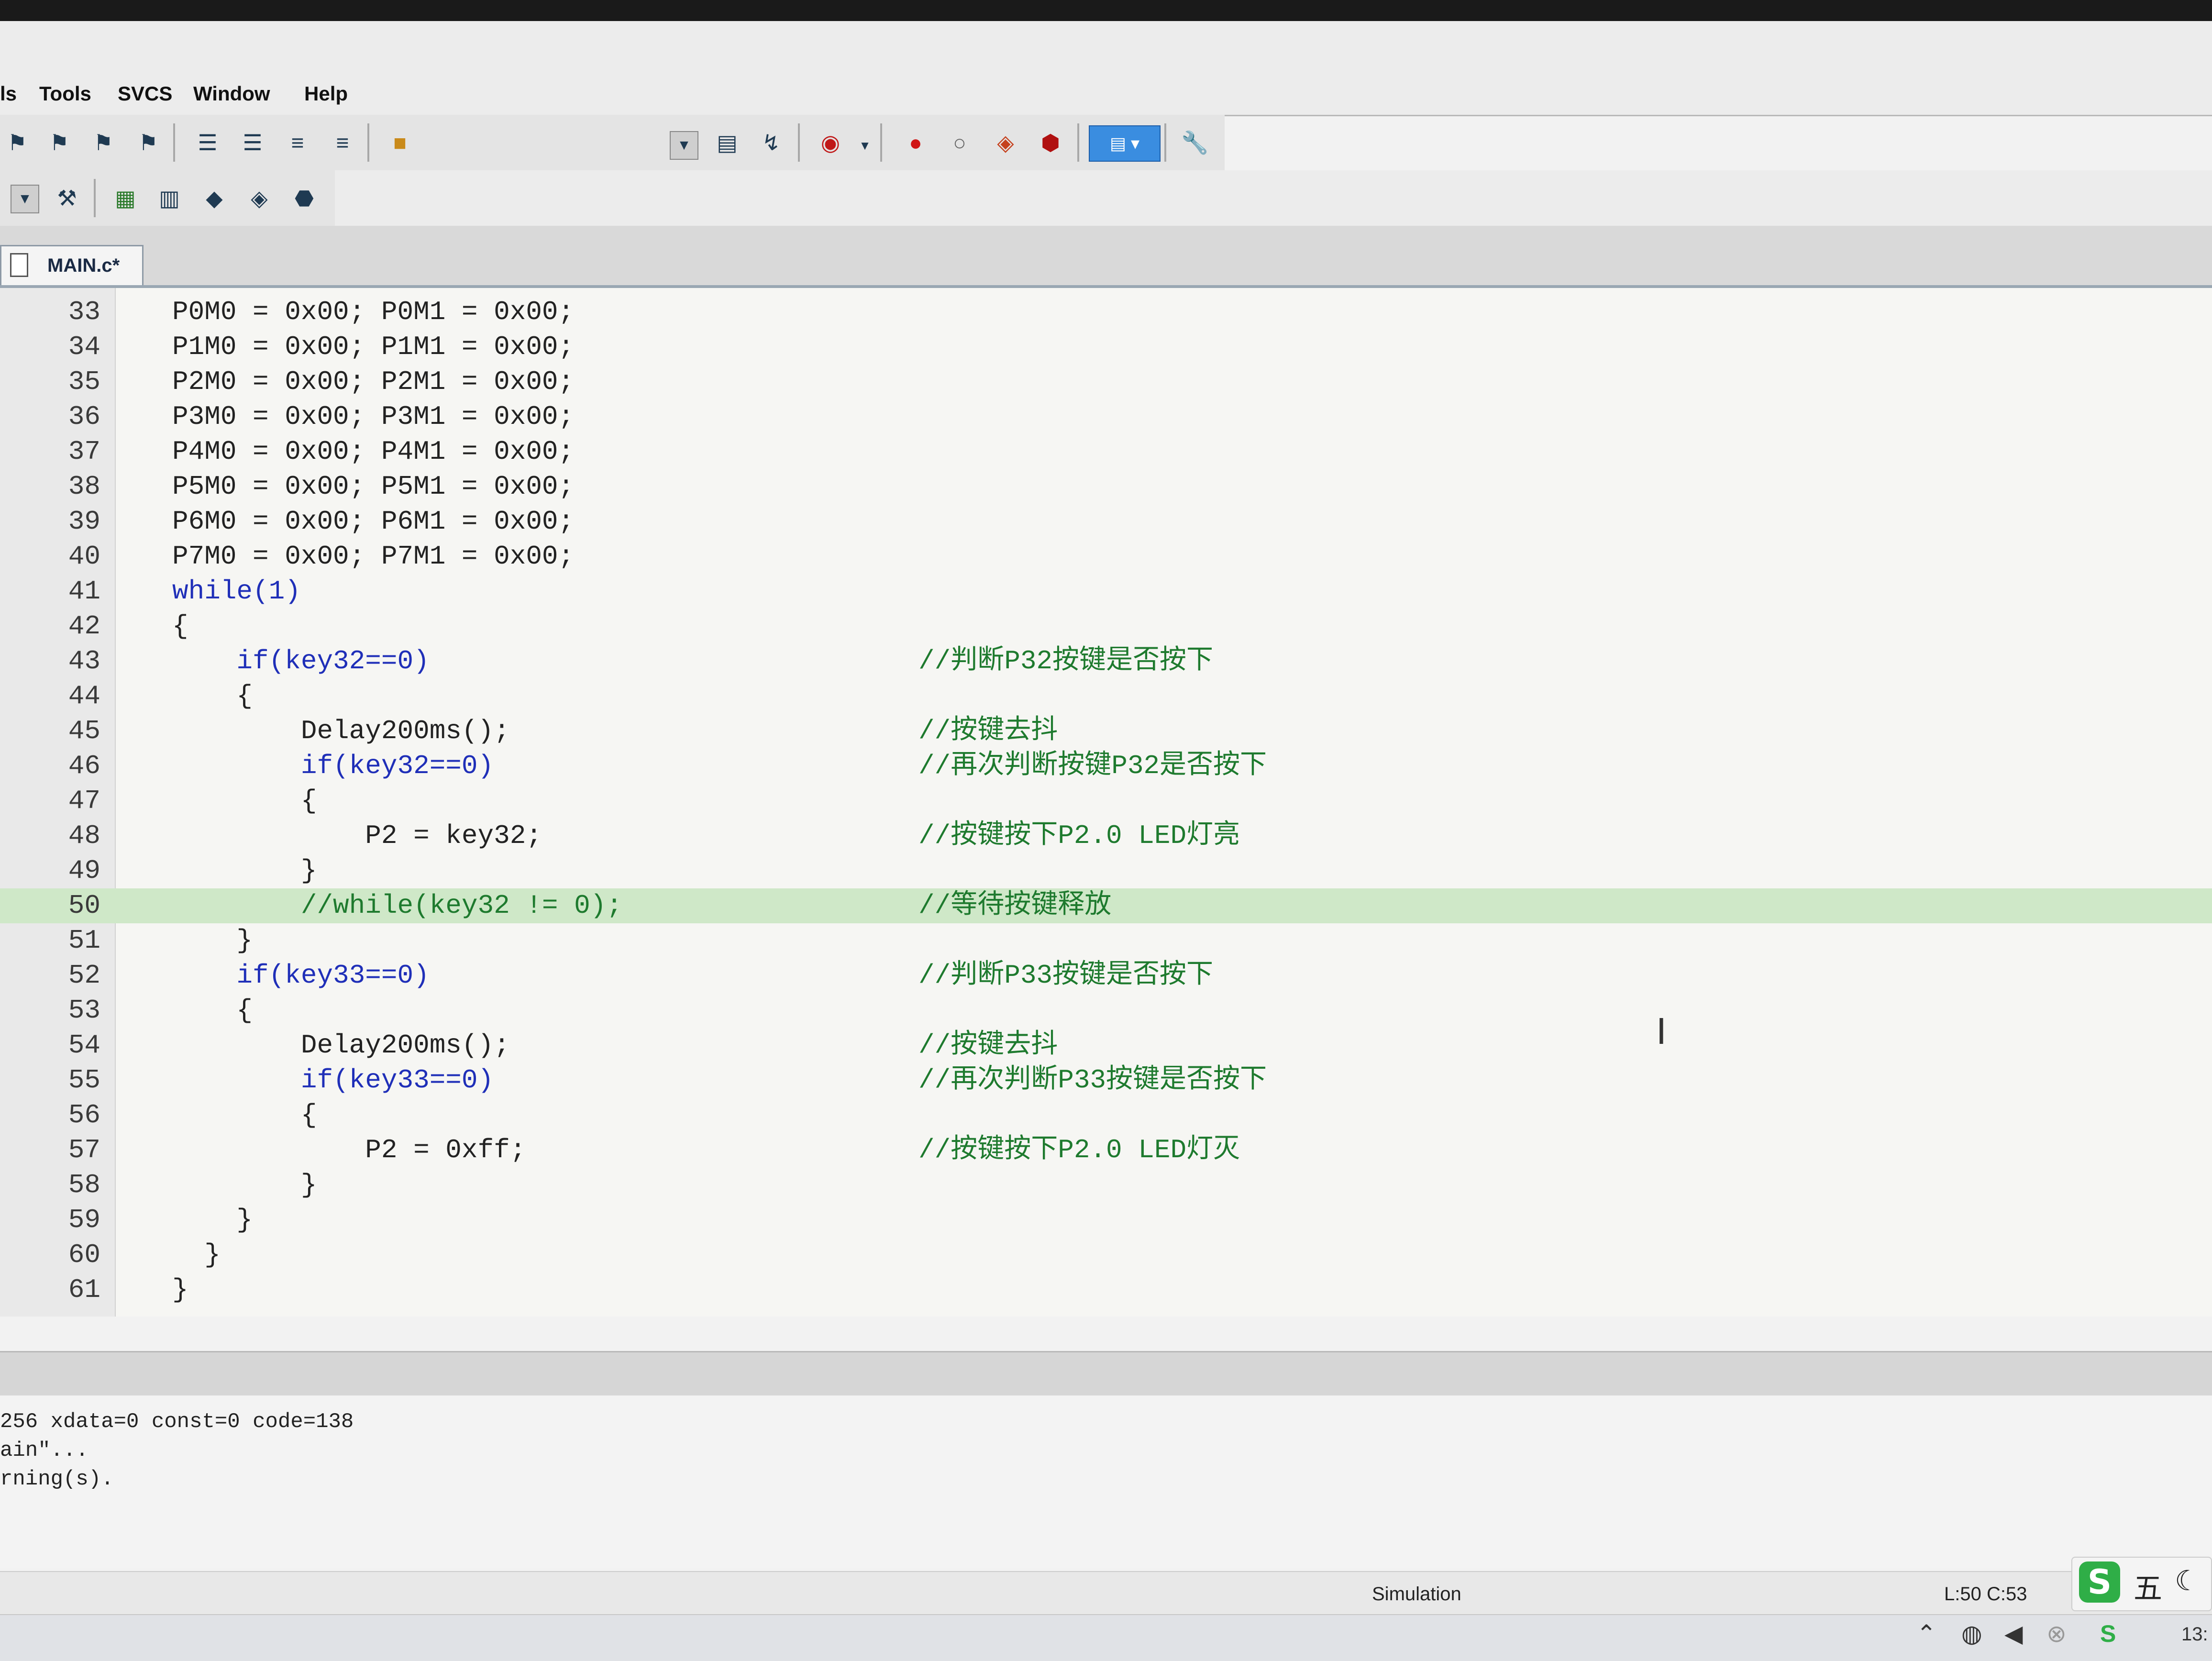  I want to click on code-line: 40 P7M0 = 0x00; P7M1 = 0x00;, so click(1106, 556).